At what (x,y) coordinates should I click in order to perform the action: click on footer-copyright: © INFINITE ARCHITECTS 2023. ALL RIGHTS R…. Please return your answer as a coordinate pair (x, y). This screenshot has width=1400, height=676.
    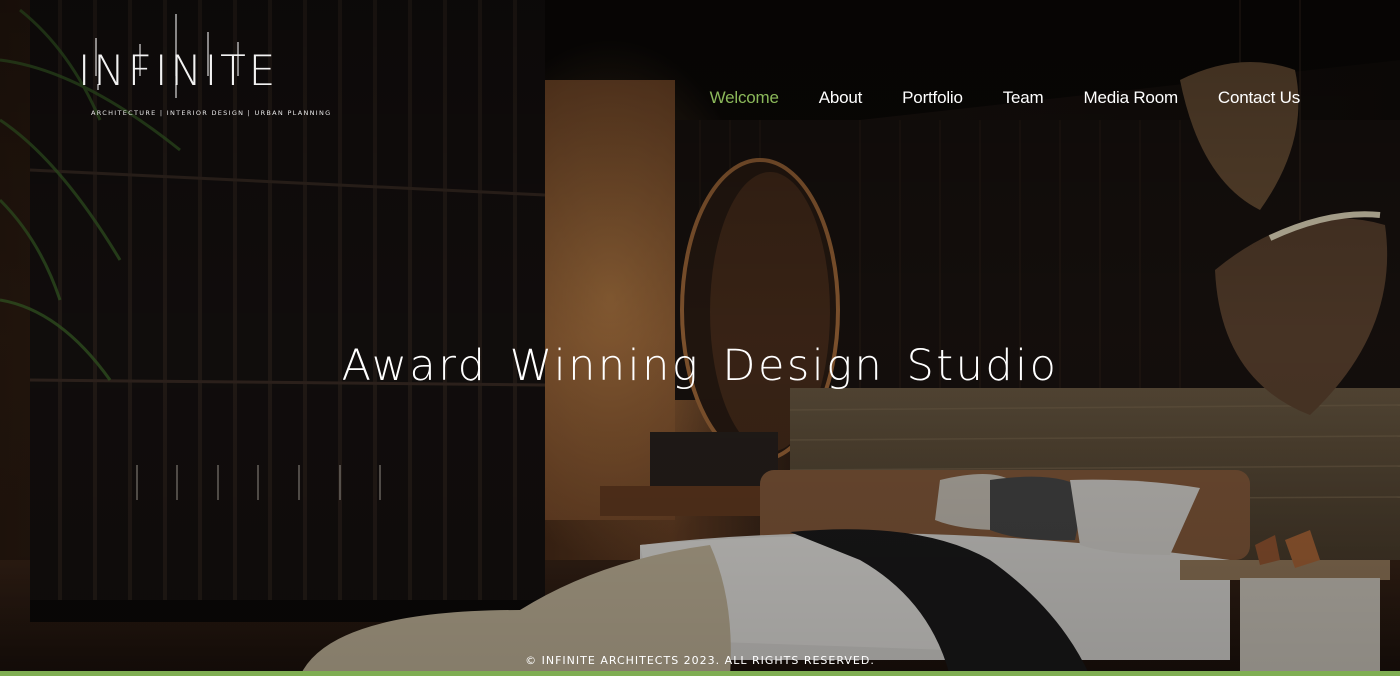
    Looking at the image, I should click on (700, 660).